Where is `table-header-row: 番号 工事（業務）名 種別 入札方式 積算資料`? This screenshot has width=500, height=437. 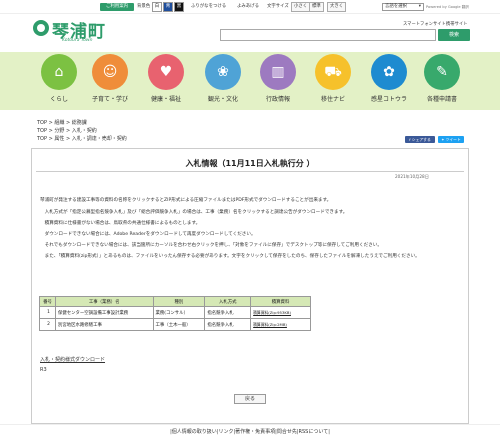
table-header-row: 番号 工事（業務）名 種別 入札方式 積算資料 is located at coordinates (175, 301).